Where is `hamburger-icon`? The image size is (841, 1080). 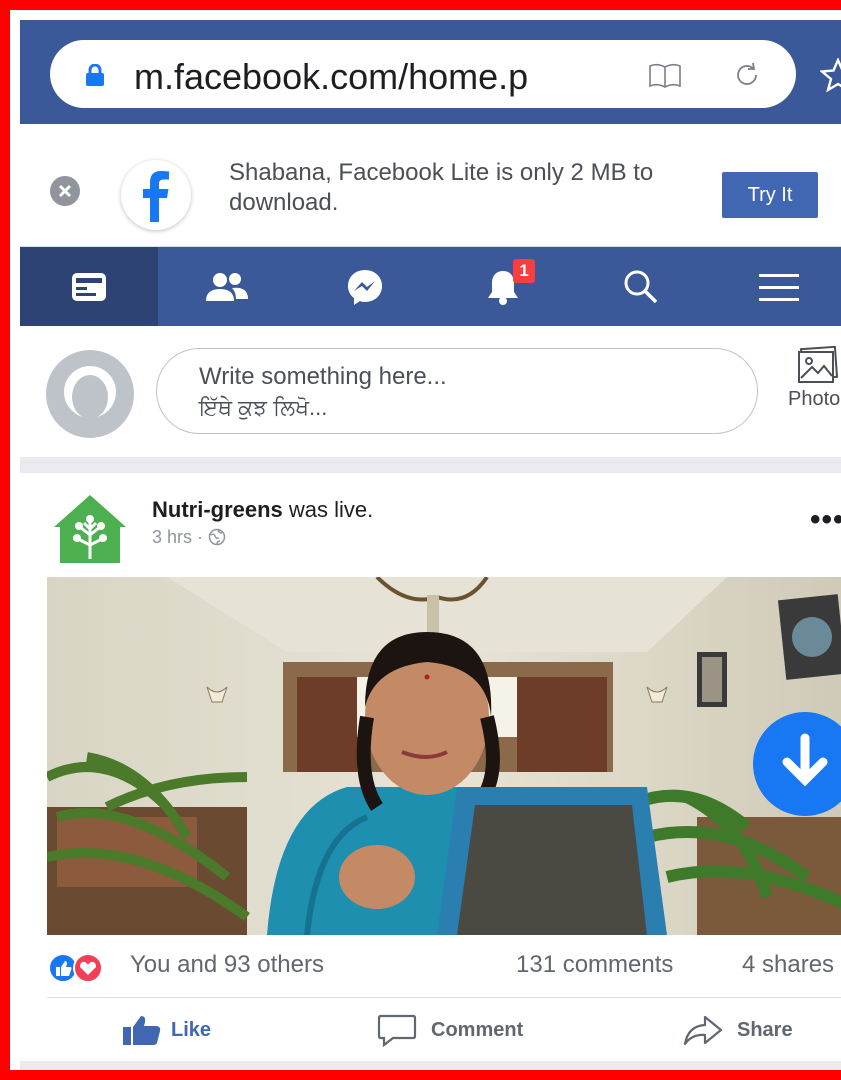
hamburger-icon is located at coordinates (779, 287).